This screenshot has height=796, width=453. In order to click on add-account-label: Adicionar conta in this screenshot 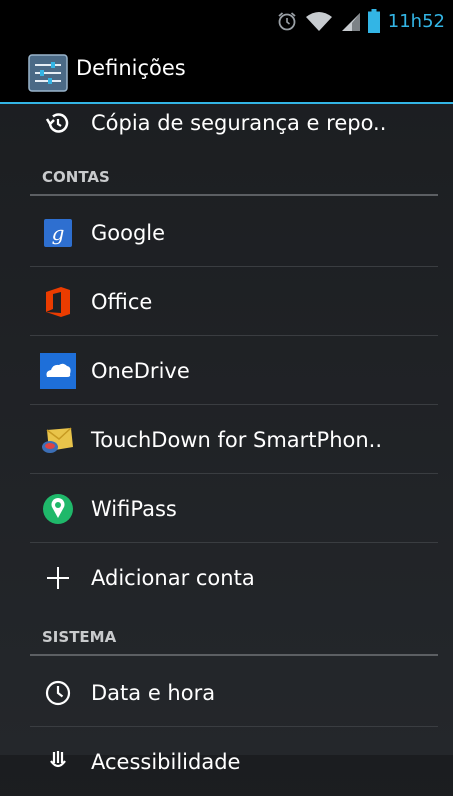, I will do `click(173, 578)`.